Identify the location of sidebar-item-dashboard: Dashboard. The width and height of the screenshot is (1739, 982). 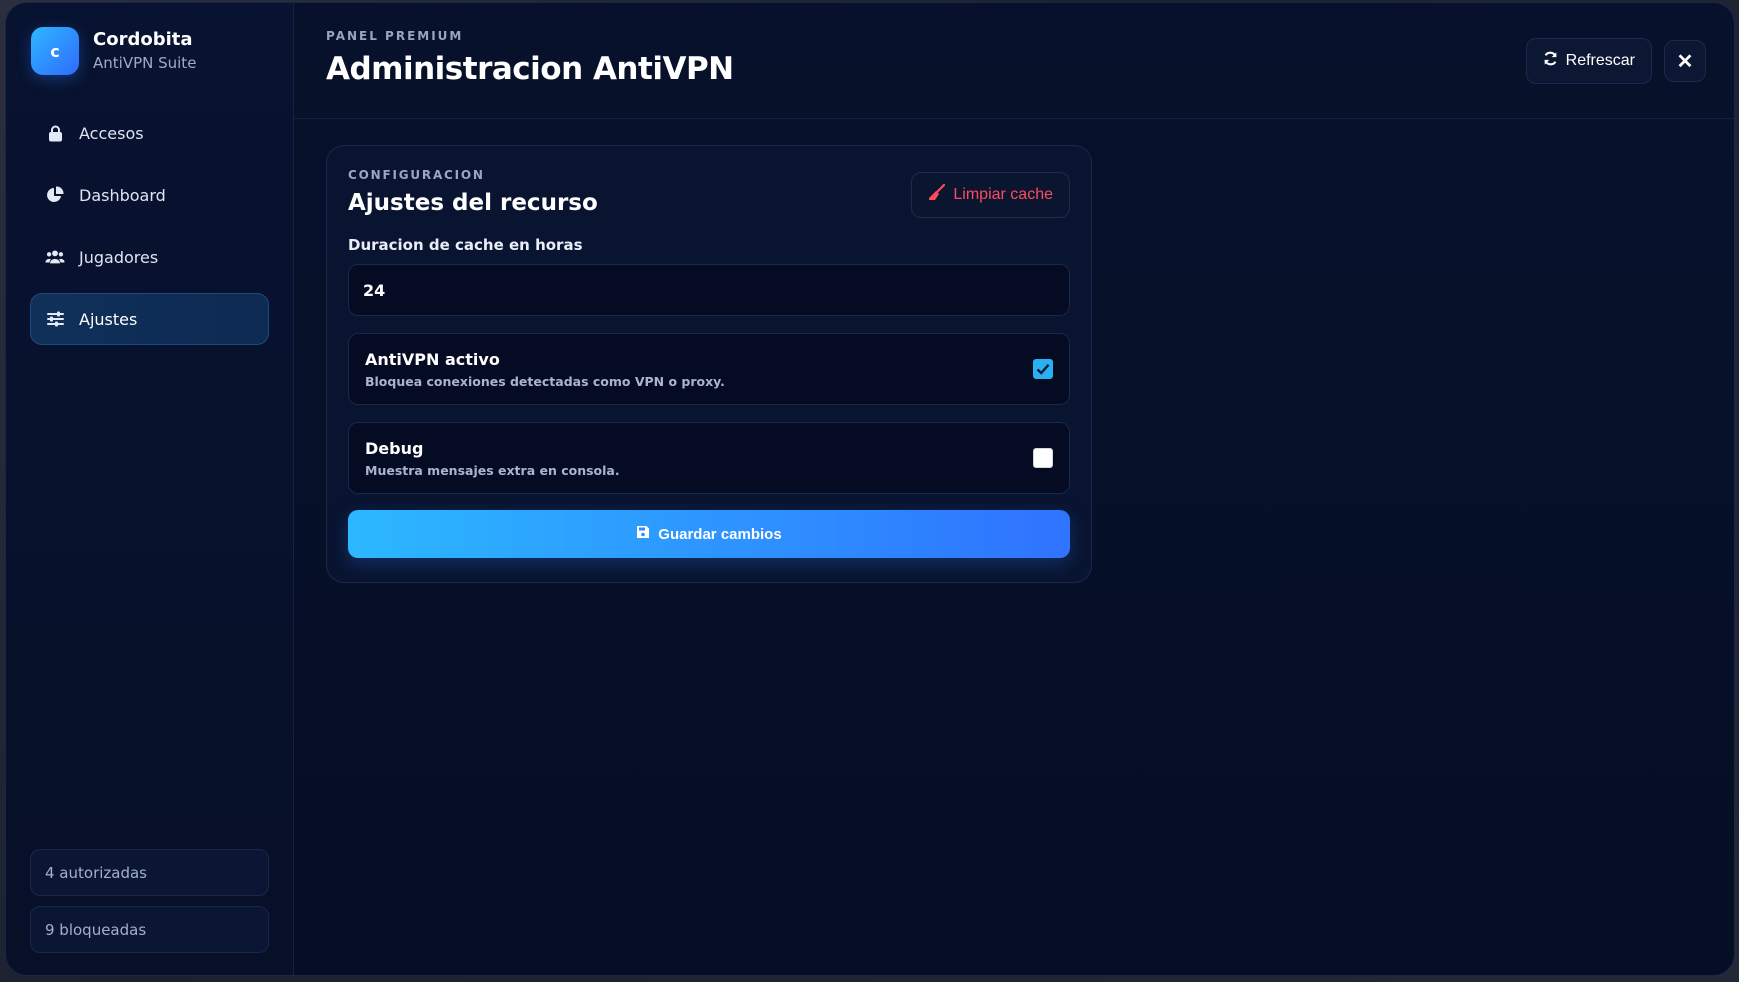
(149, 195).